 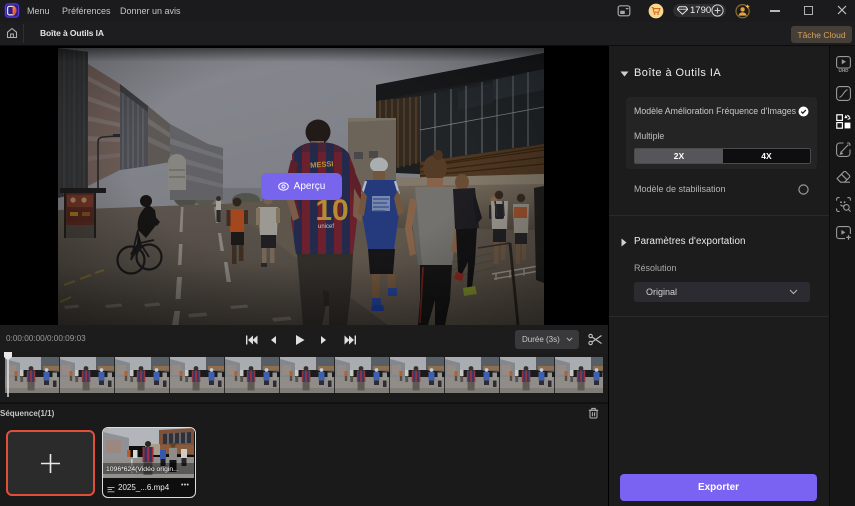 I want to click on svg-text: UHD, so click(x=844, y=70).